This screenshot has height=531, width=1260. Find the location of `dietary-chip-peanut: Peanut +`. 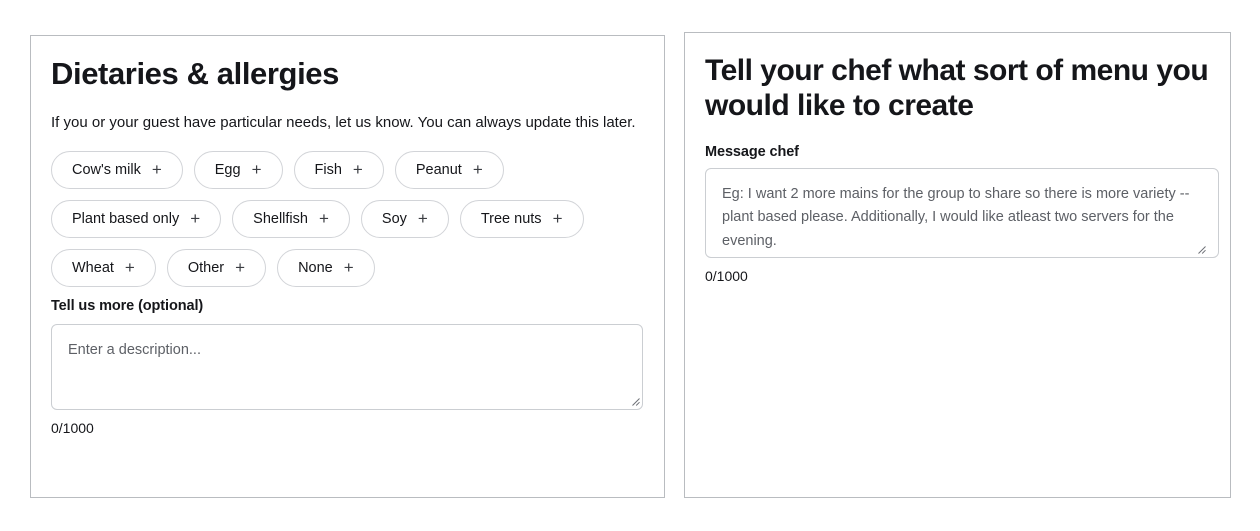

dietary-chip-peanut: Peanut + is located at coordinates (449, 169).